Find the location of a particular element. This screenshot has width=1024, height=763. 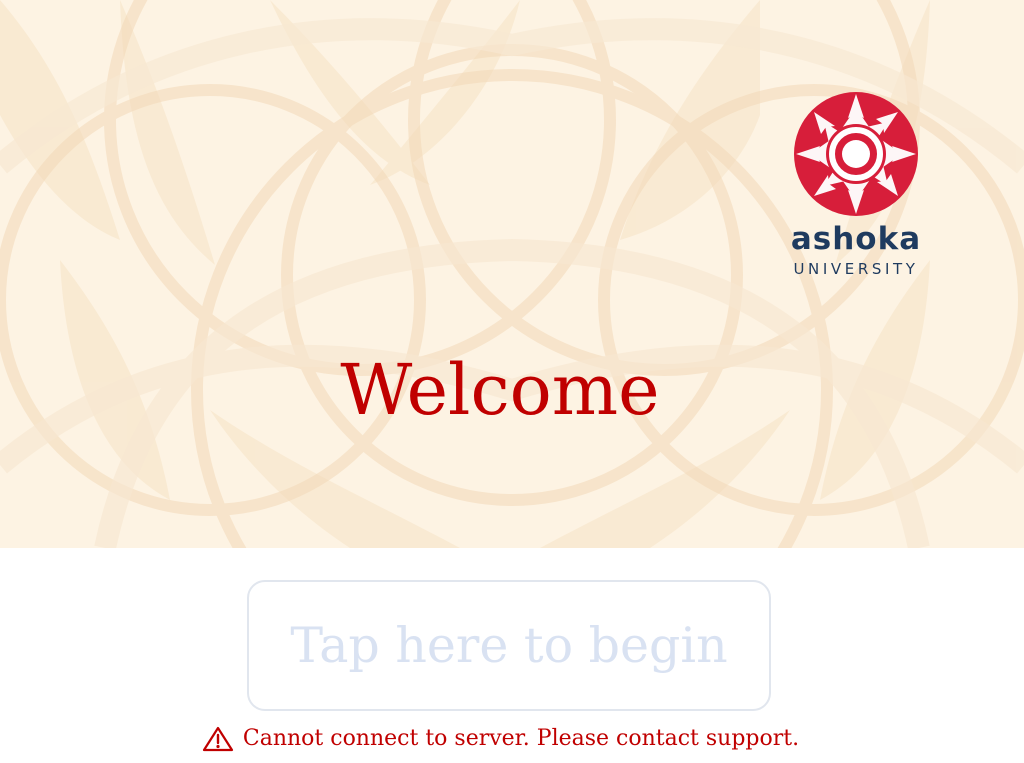

logo-subtitle: UNIVERSITY is located at coordinates (856, 269).